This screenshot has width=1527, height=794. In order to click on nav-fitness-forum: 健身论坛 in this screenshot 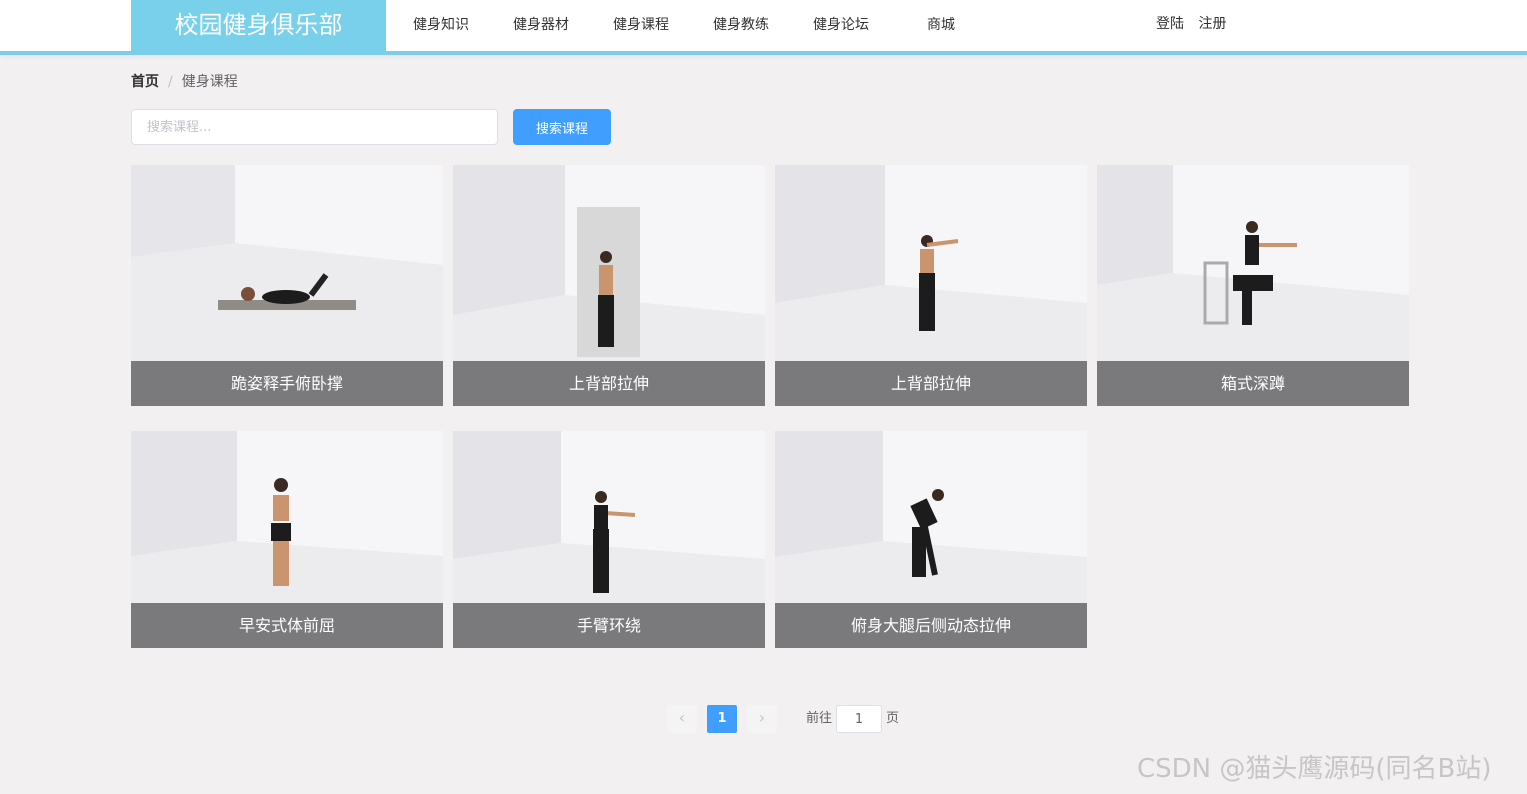, I will do `click(841, 25)`.